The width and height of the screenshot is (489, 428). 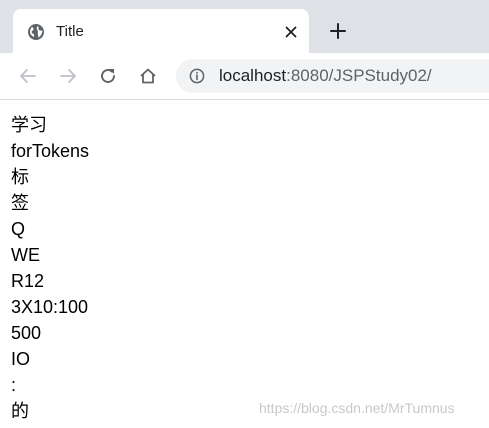 I want to click on browser-tab: Title, so click(x=161, y=31).